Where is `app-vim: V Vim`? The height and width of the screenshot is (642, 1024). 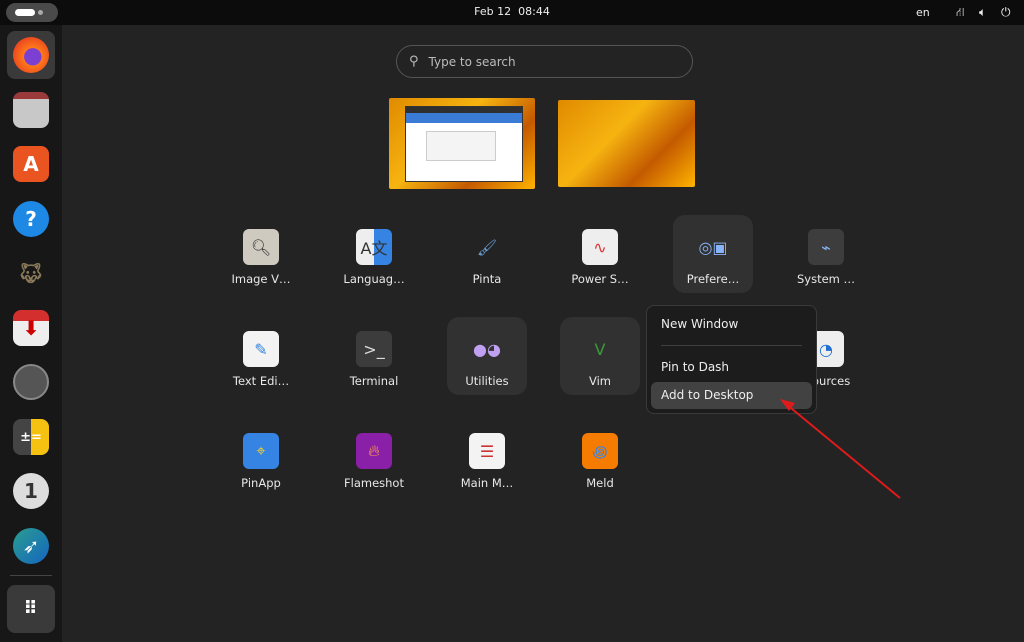 app-vim: V Vim is located at coordinates (600, 356).